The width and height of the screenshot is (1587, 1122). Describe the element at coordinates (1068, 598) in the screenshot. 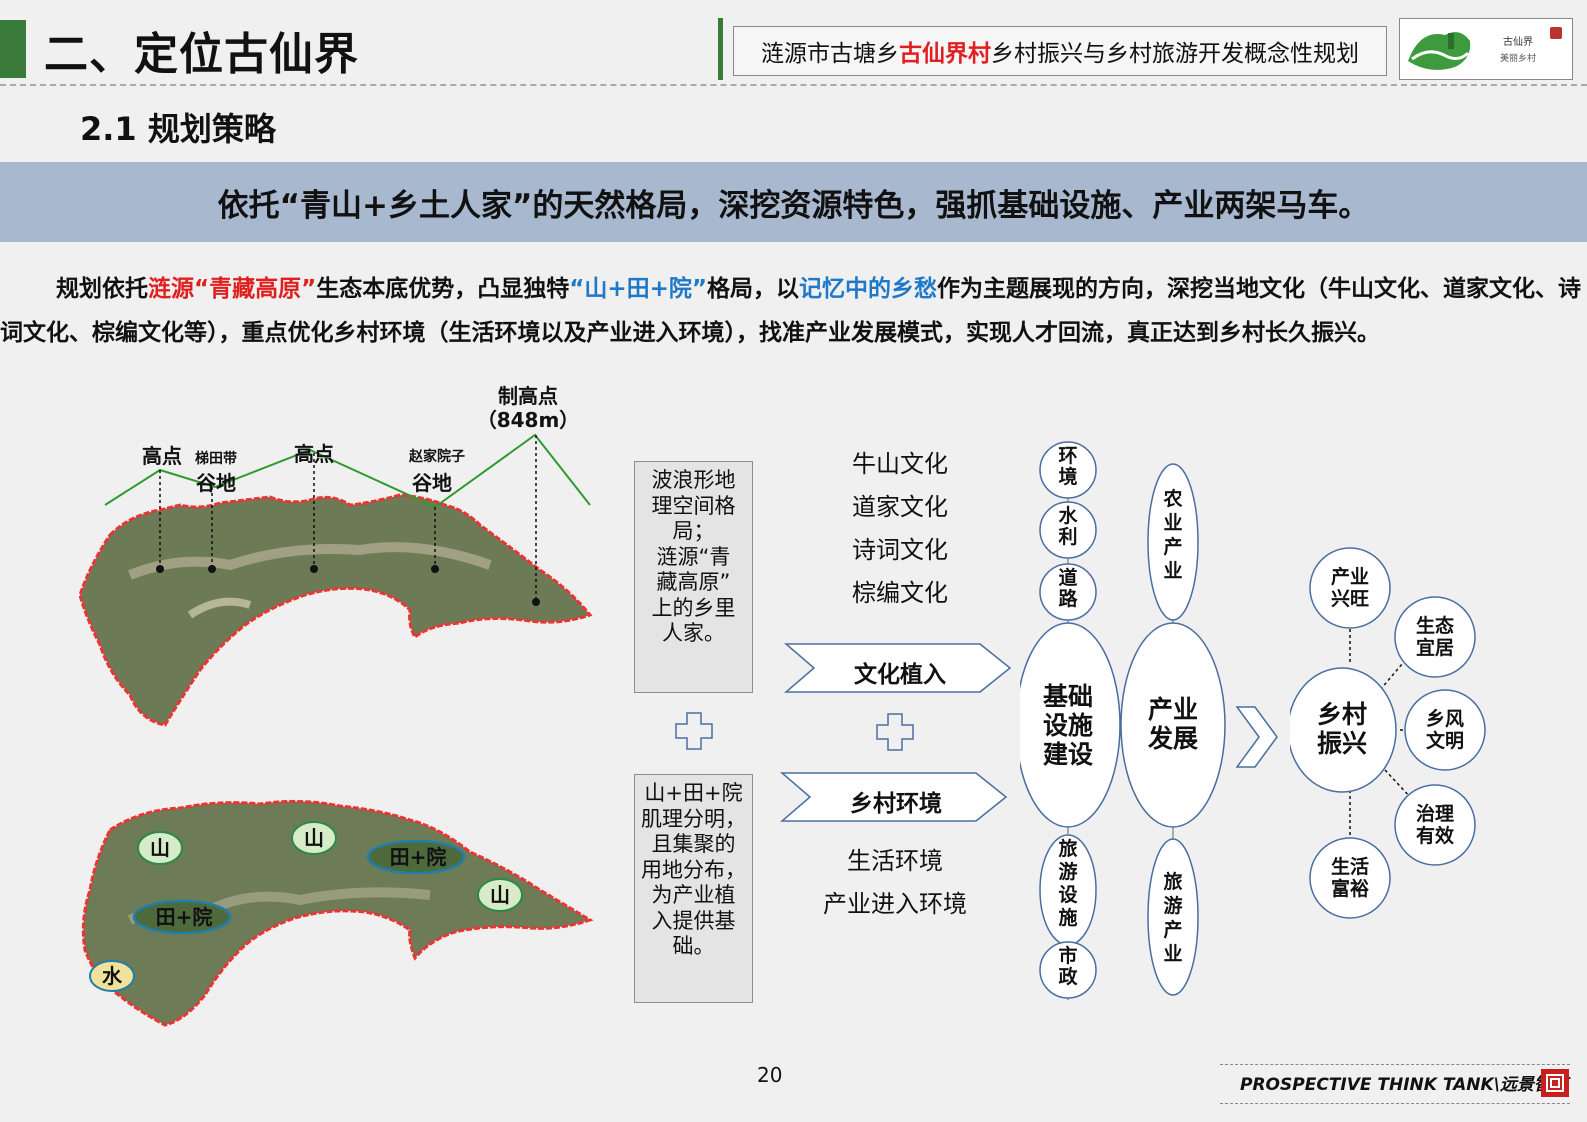

I see `infra-item-char: 路` at that location.